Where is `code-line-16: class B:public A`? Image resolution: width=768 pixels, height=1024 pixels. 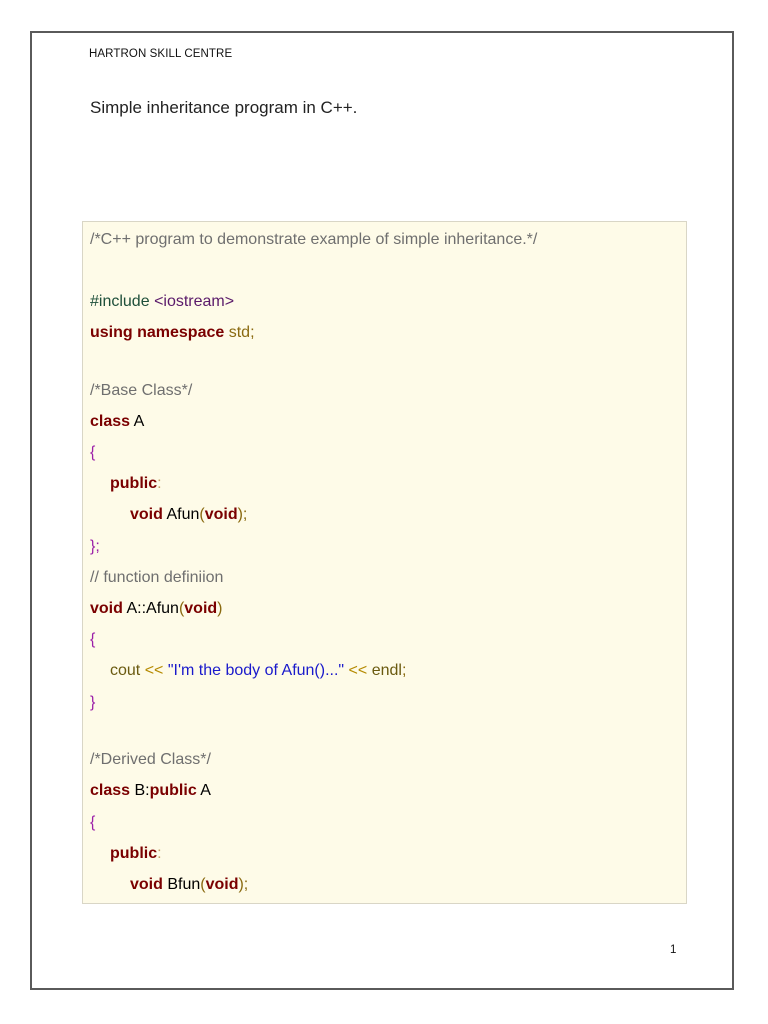 code-line-16: class B:public A is located at coordinates (150, 791).